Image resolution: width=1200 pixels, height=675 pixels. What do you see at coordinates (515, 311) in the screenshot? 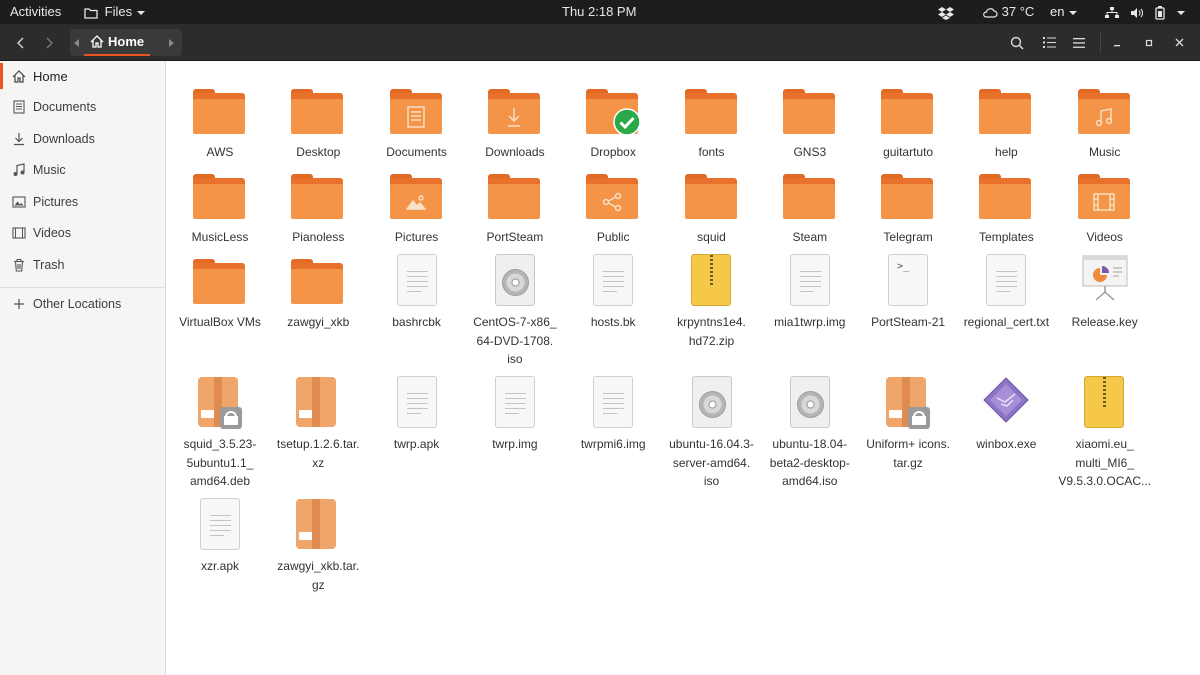
I see `file-item: CentOS-7-x86_ 64-DVD-1708. iso` at bounding box center [515, 311].